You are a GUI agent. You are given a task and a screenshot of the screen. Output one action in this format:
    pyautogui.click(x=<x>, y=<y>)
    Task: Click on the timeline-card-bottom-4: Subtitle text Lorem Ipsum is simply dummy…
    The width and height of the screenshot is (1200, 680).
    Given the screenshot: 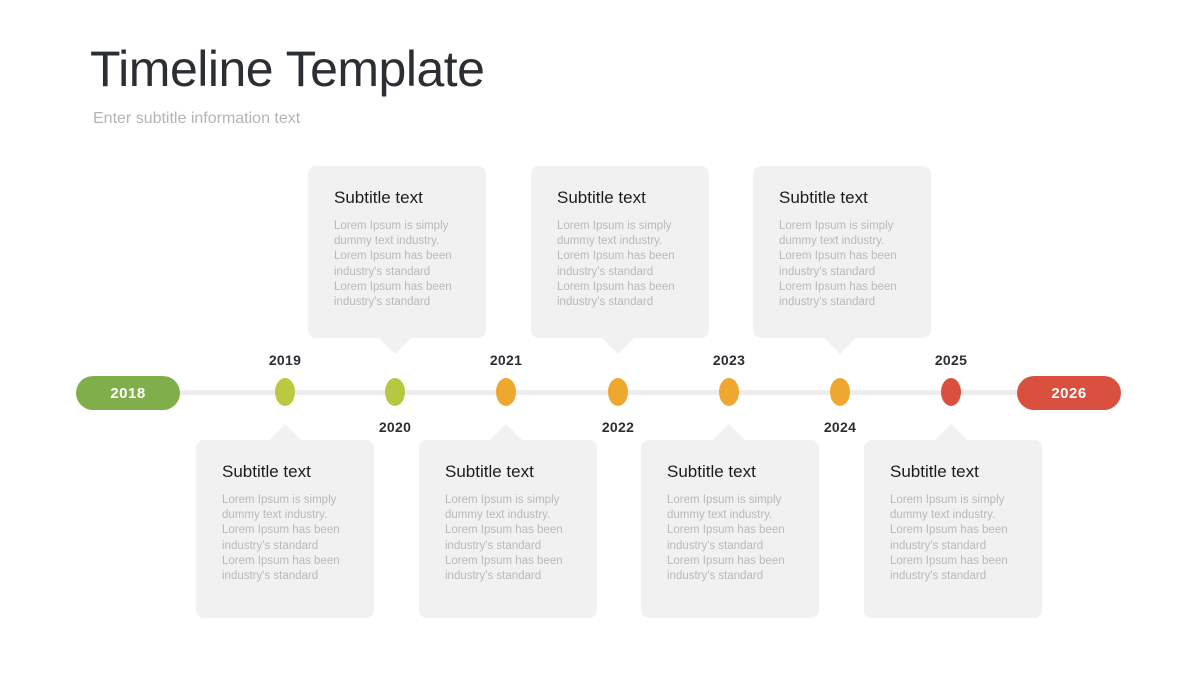 What is the action you would take?
    pyautogui.click(x=953, y=521)
    